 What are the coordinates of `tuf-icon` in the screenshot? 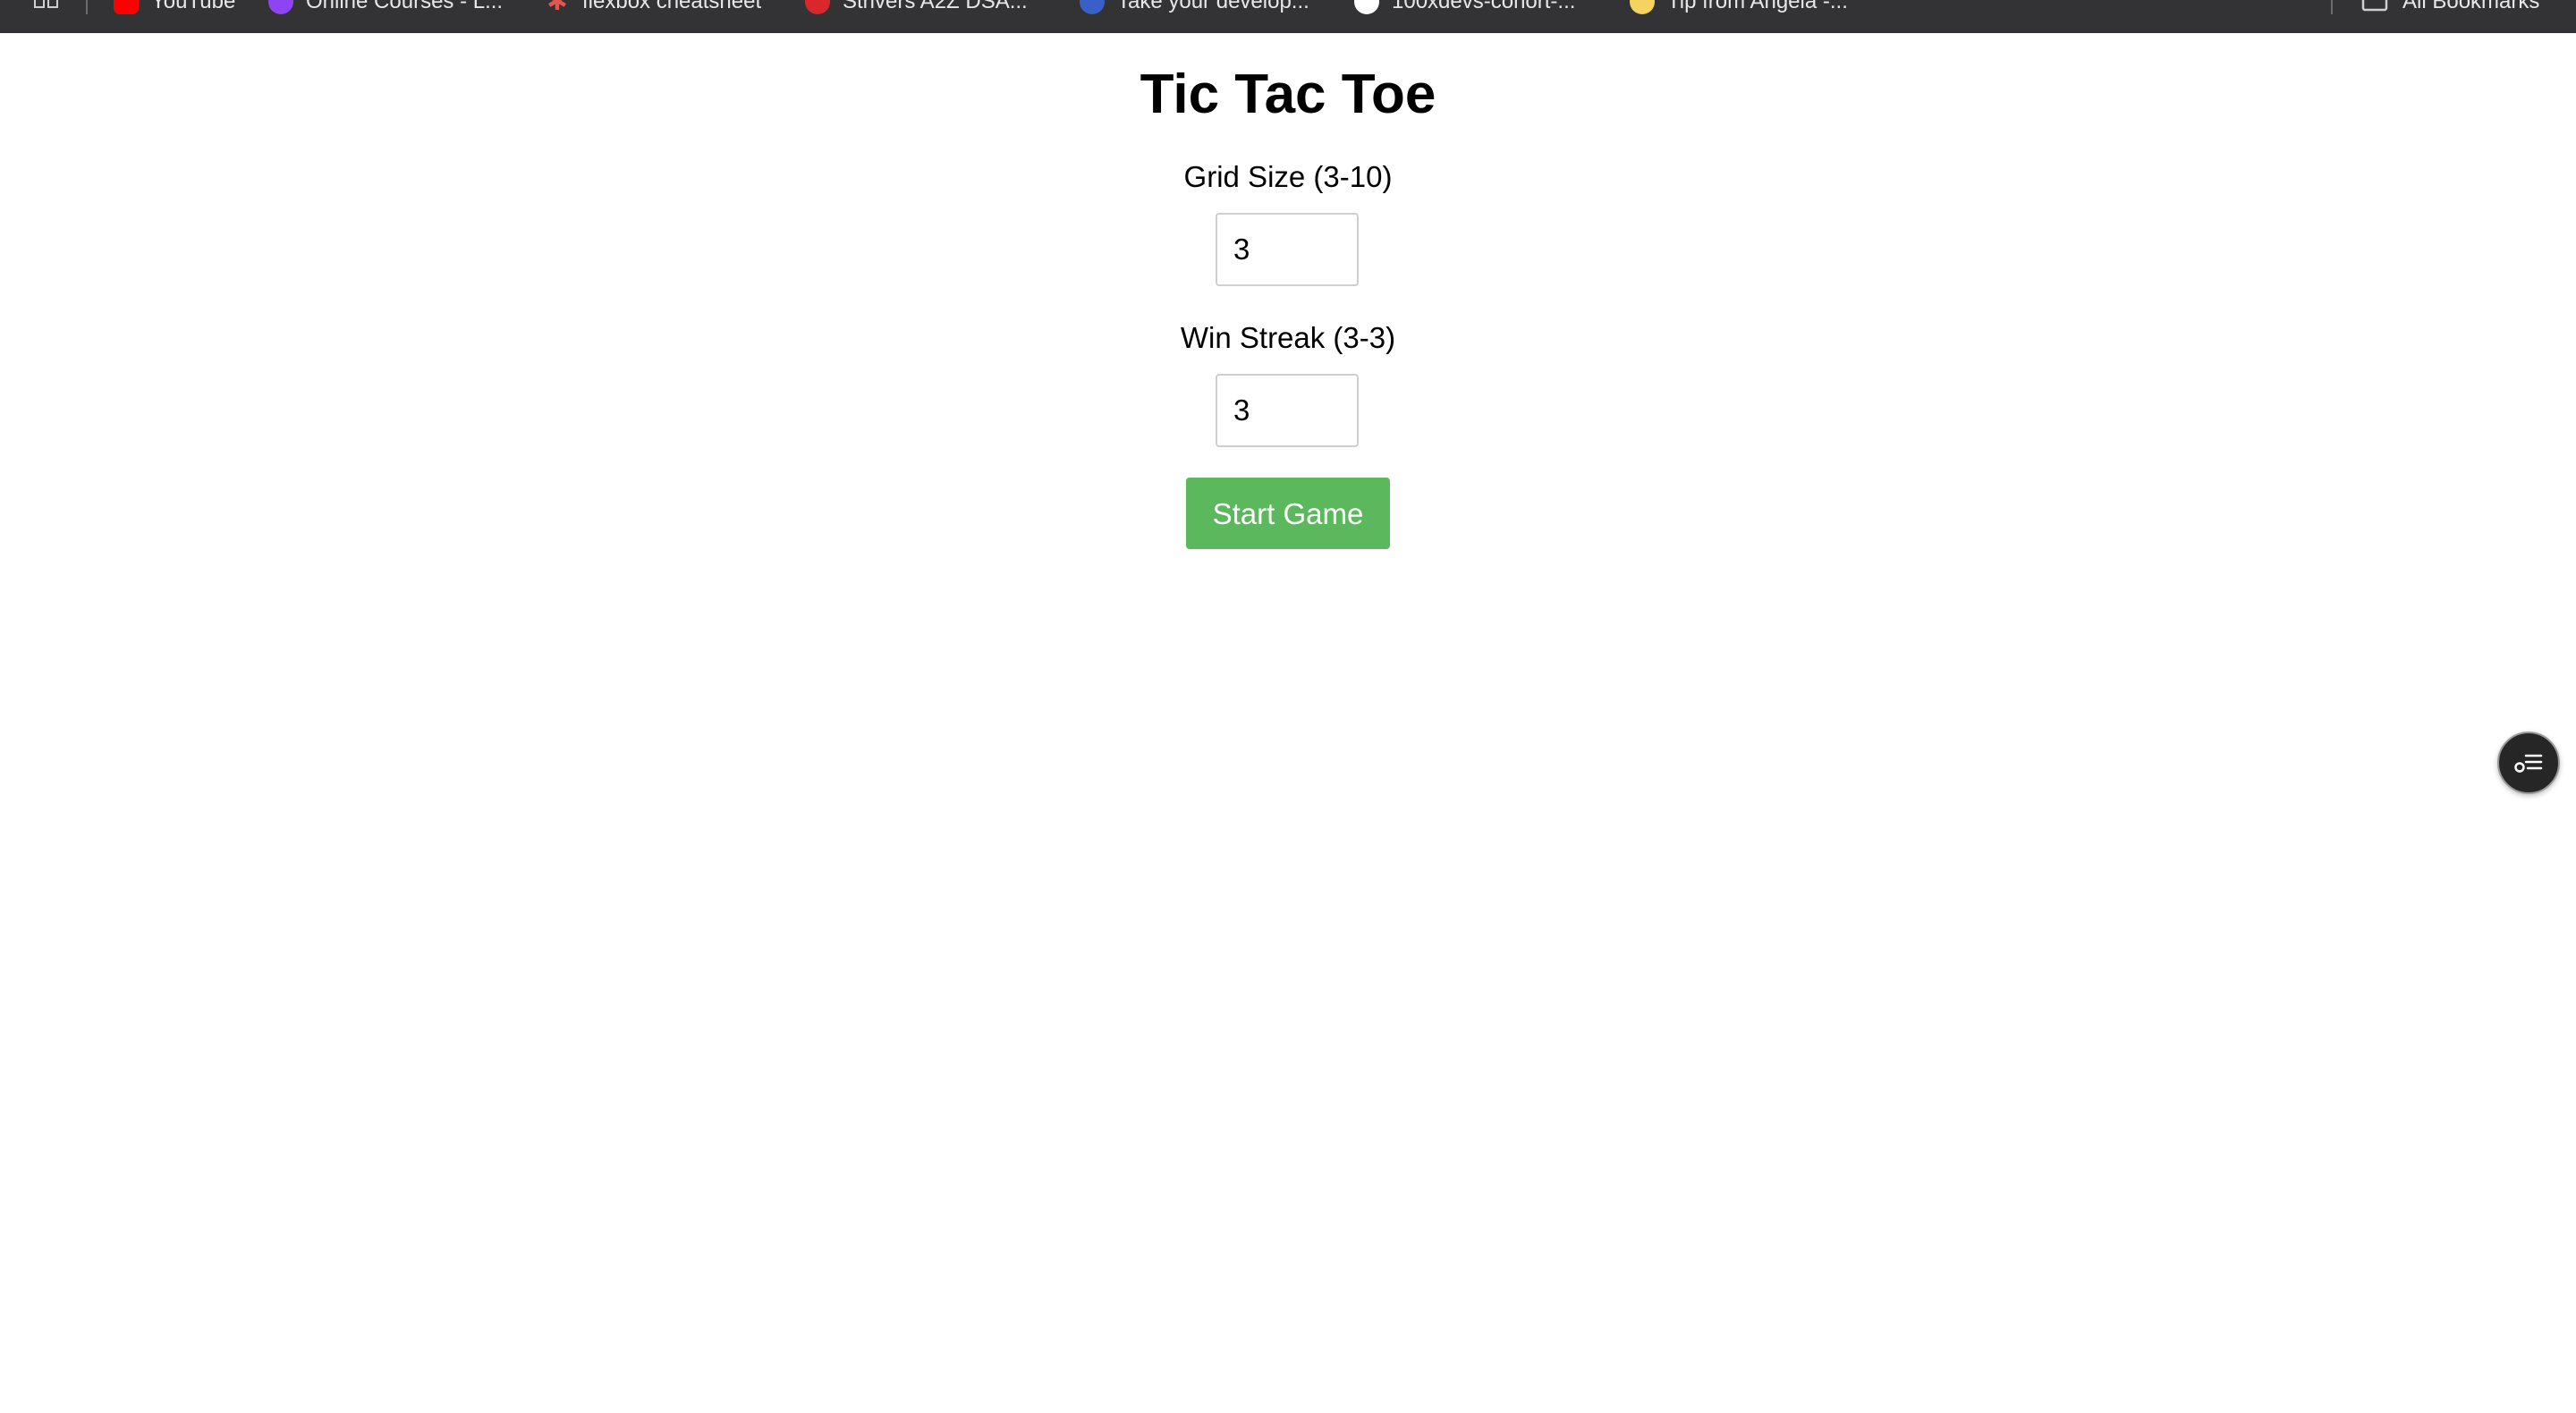 It's located at (817, 7).